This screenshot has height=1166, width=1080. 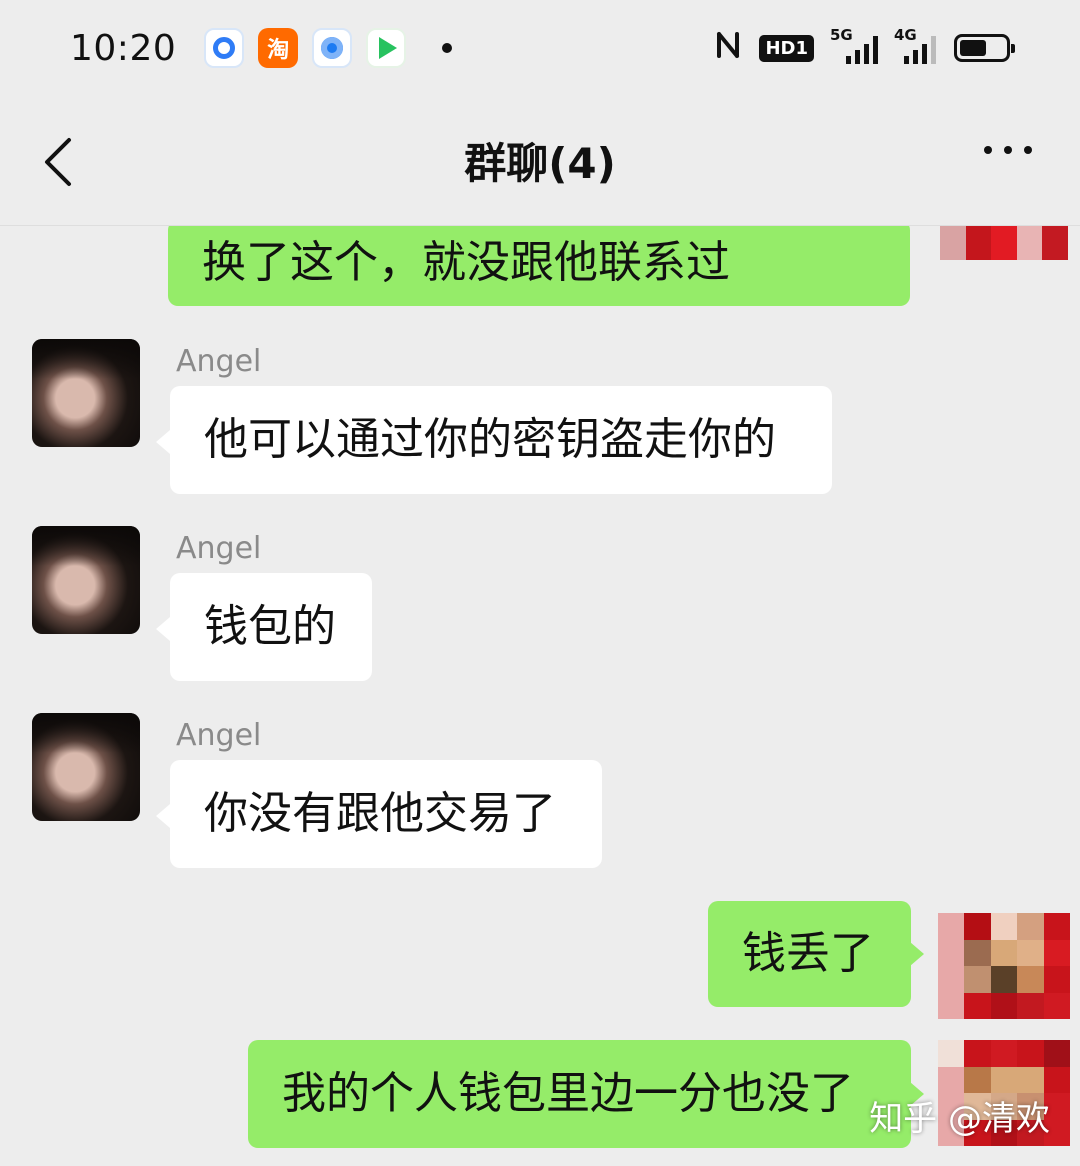 I want to click on system-icons: HD1 5G 4G, so click(x=865, y=46).